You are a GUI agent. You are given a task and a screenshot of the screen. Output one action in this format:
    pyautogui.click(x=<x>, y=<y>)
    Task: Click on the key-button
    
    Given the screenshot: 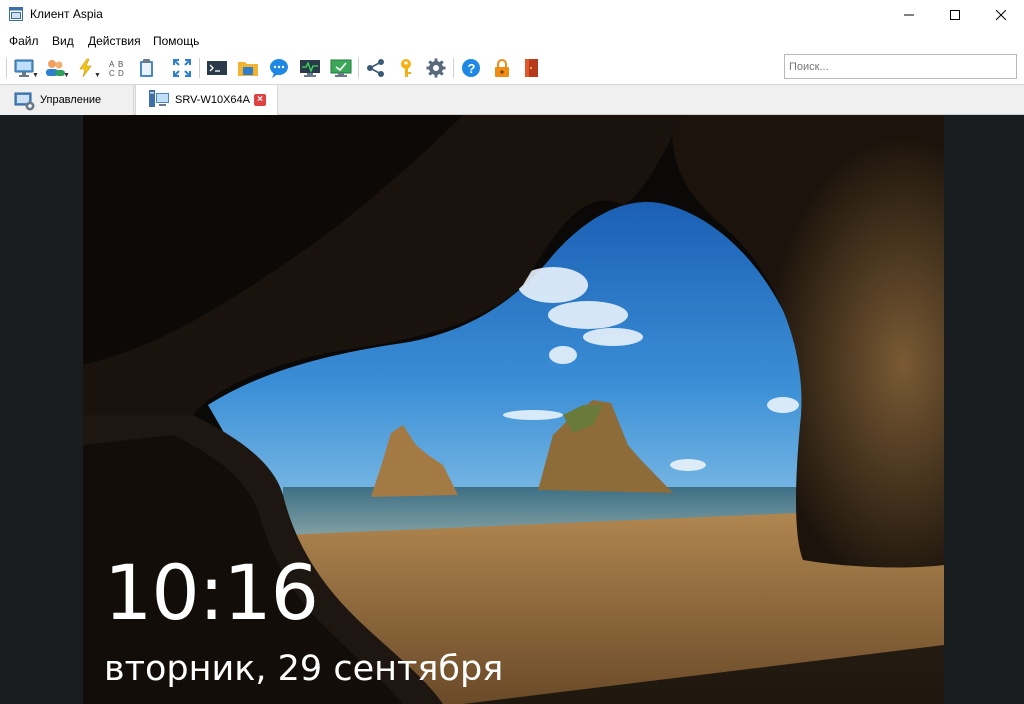 What is the action you would take?
    pyautogui.click(x=406, y=68)
    